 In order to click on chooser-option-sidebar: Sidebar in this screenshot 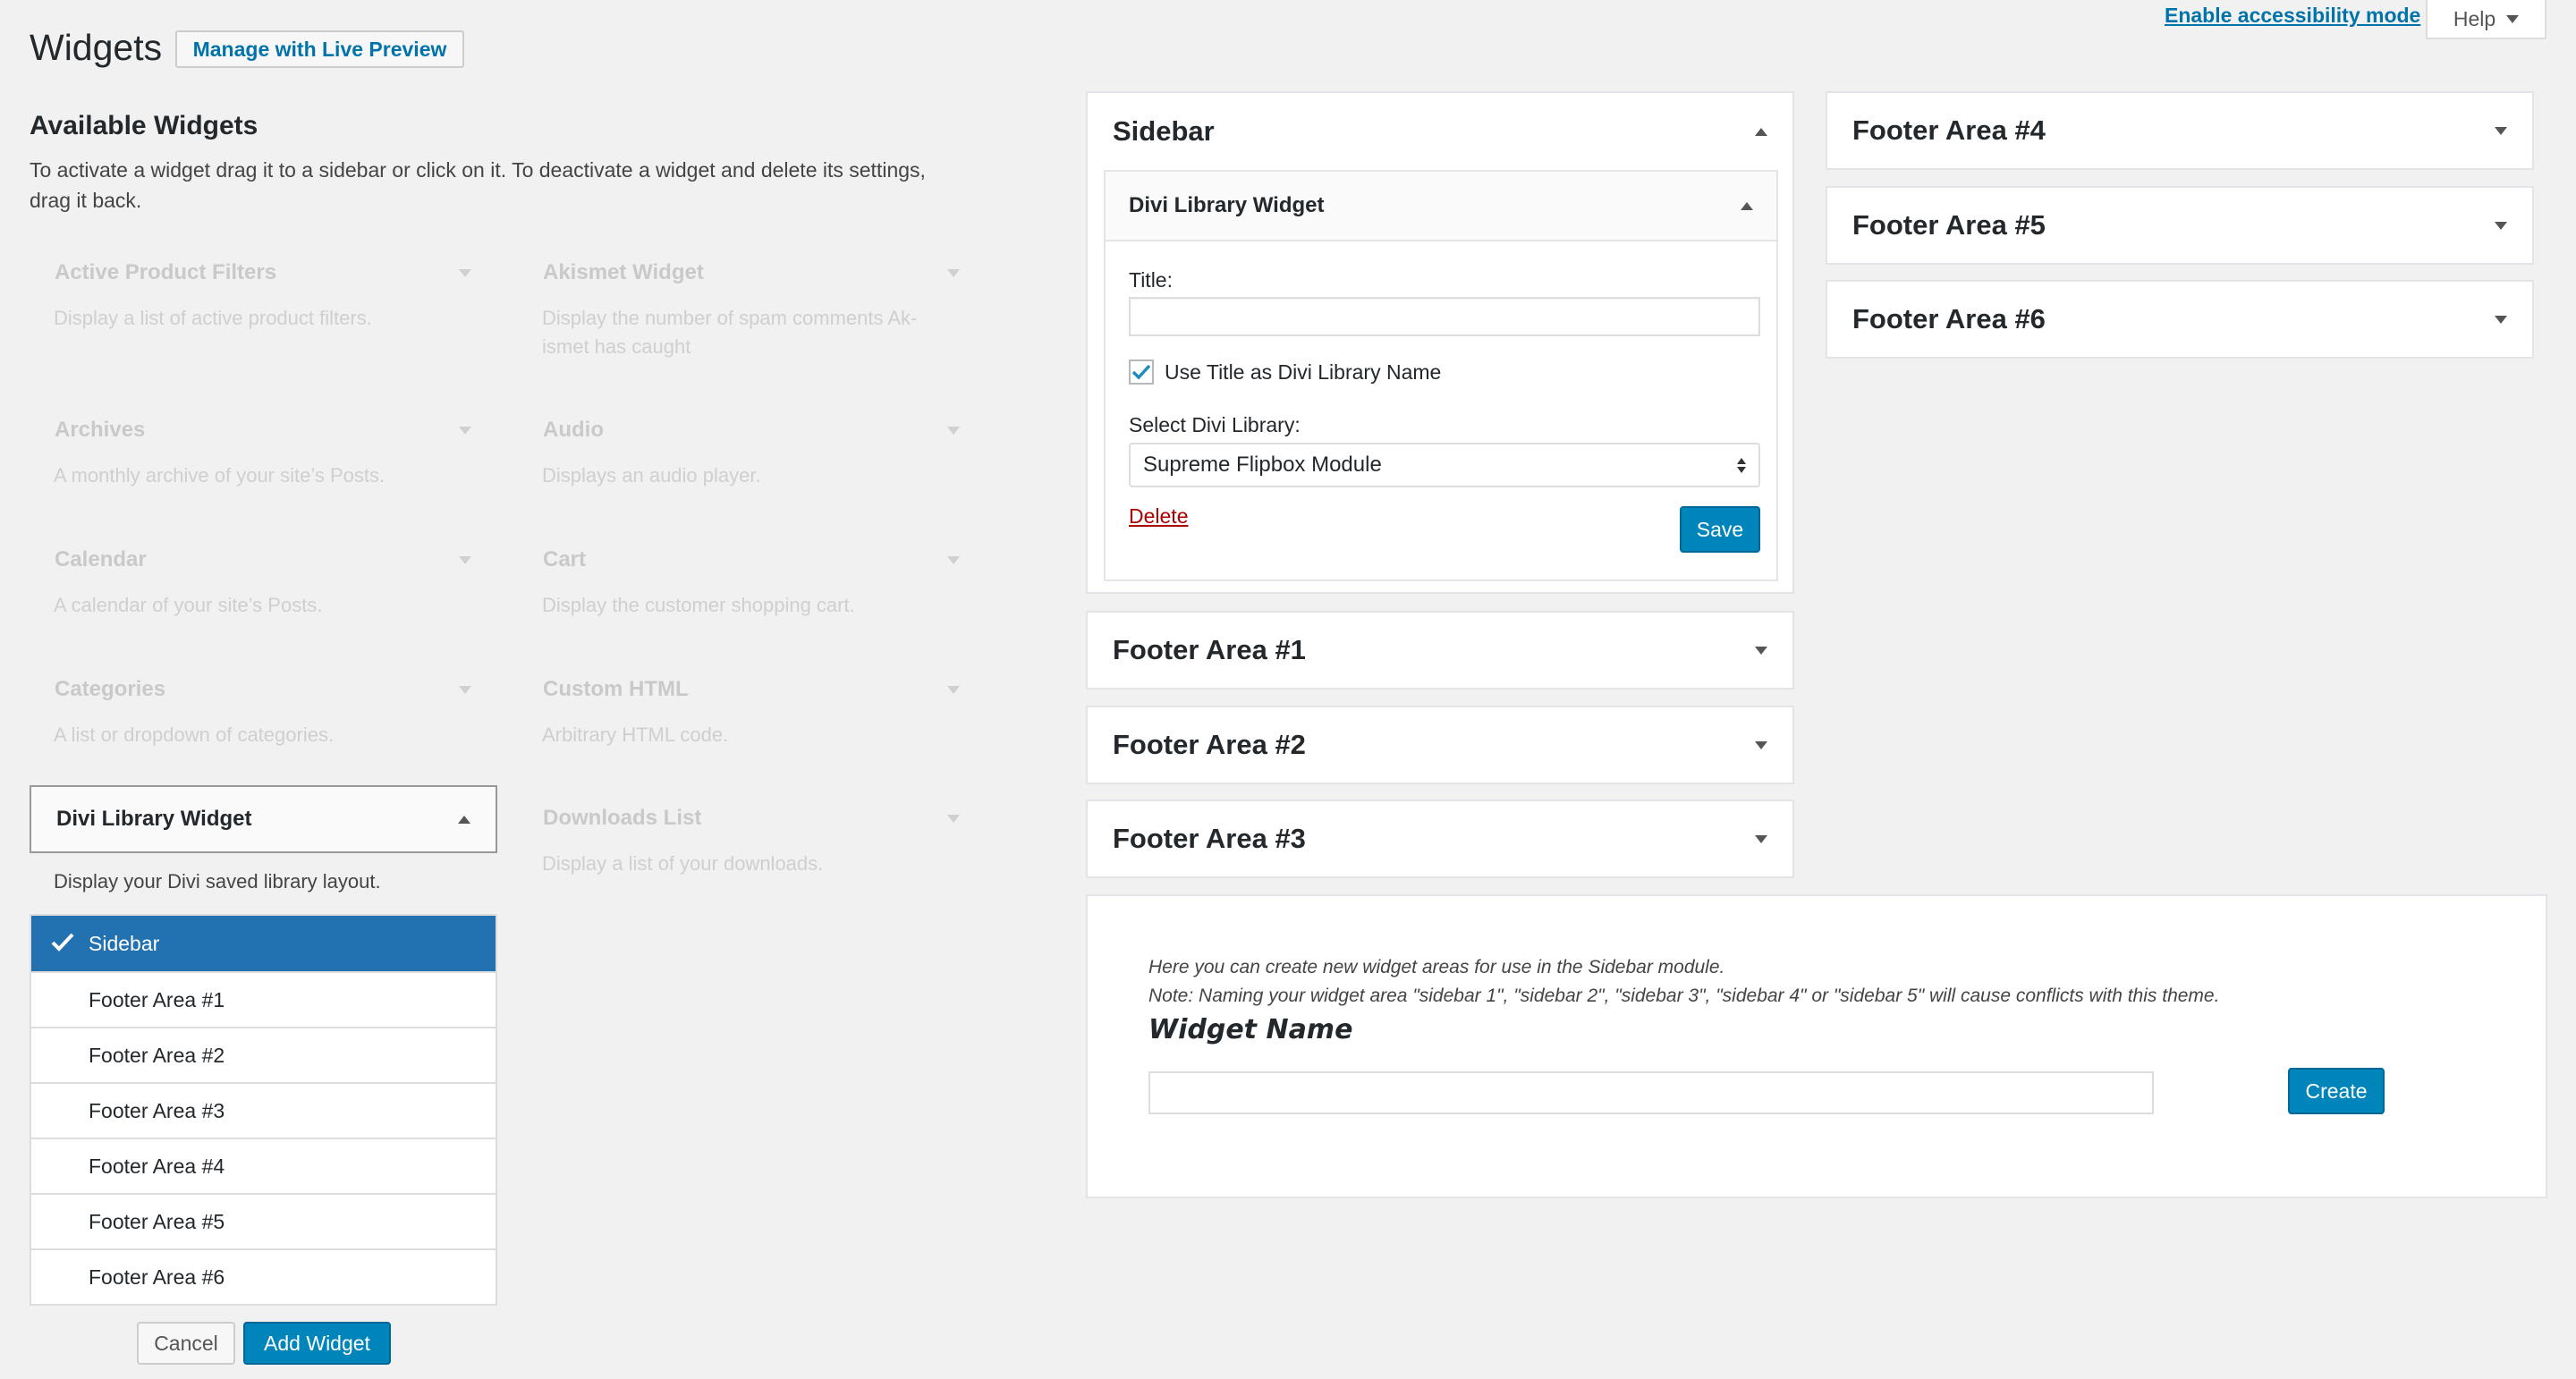, I will do `click(263, 943)`.